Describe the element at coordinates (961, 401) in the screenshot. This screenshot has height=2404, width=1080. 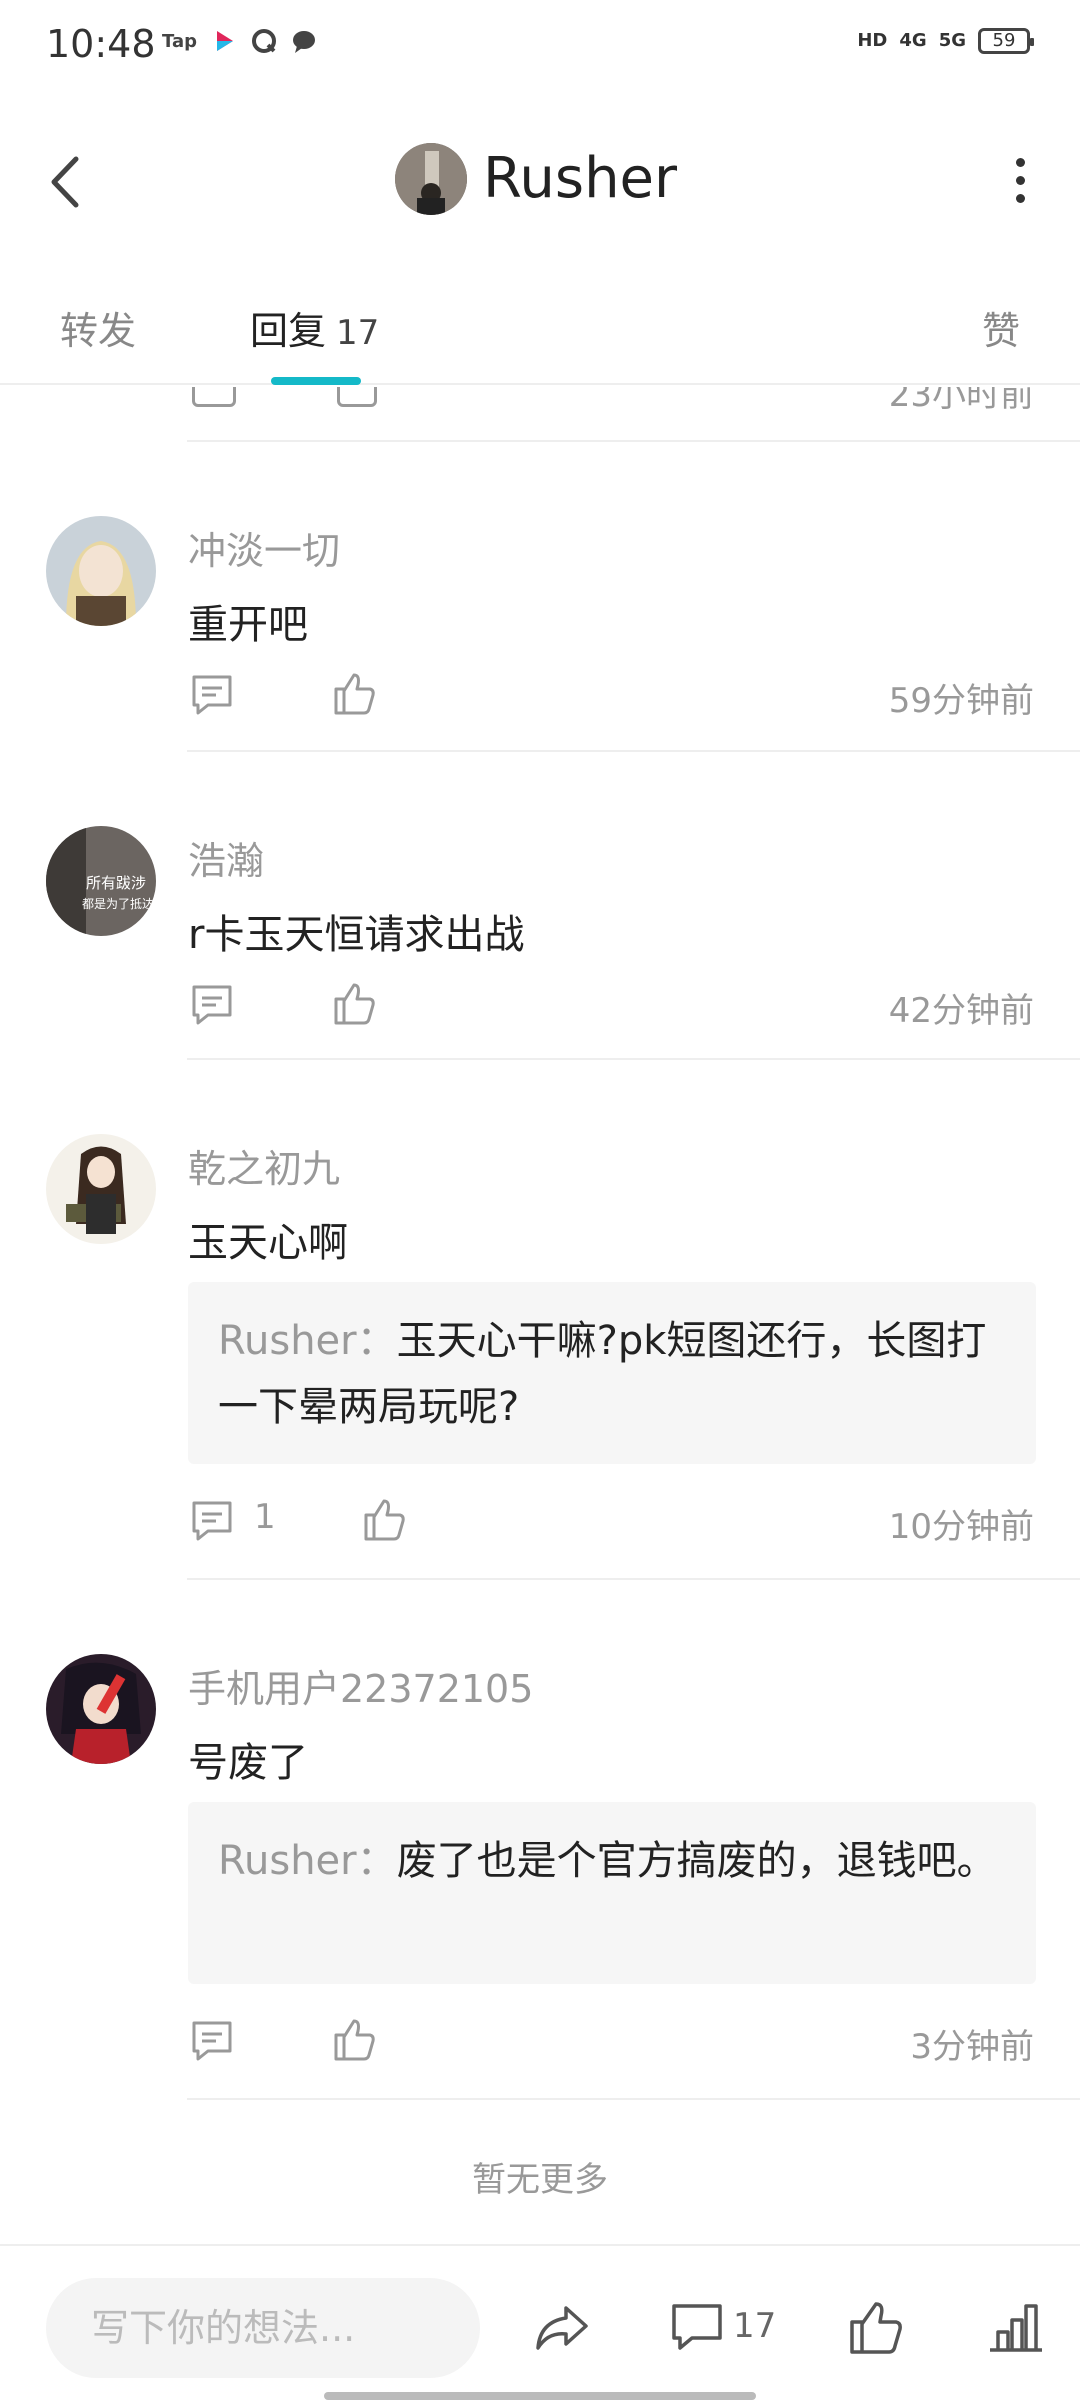
I see `comment-time: 23小时前` at that location.